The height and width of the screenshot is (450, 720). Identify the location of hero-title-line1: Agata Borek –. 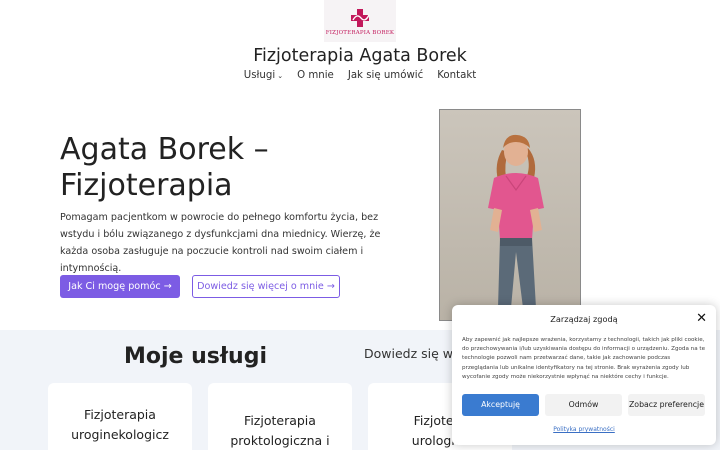
(164, 149).